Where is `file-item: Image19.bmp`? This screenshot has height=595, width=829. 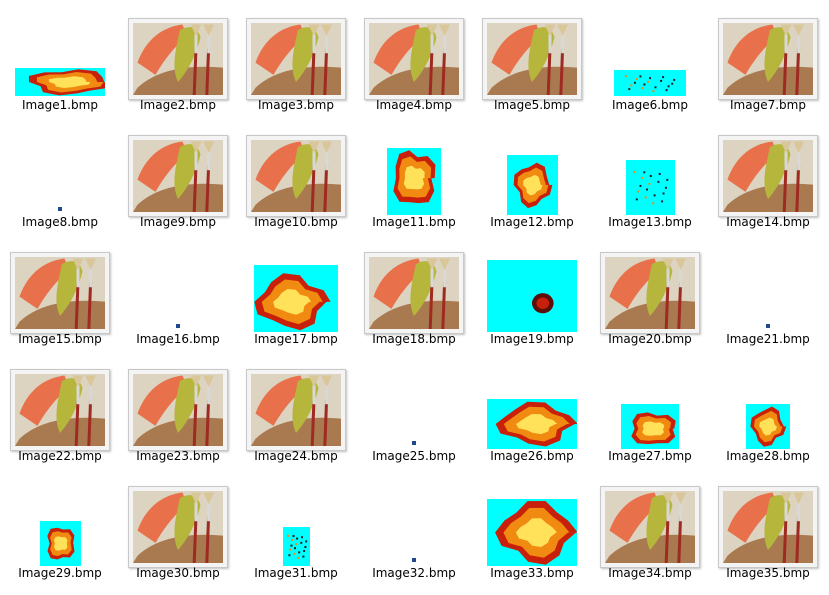 file-item: Image19.bmp is located at coordinates (532, 302).